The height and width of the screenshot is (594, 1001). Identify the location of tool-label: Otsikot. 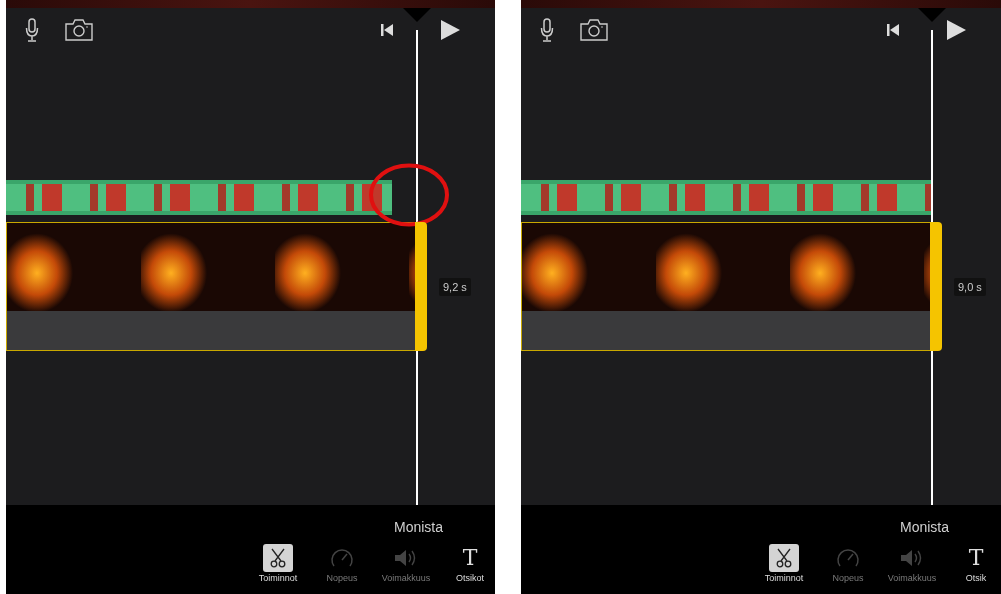
(470, 578).